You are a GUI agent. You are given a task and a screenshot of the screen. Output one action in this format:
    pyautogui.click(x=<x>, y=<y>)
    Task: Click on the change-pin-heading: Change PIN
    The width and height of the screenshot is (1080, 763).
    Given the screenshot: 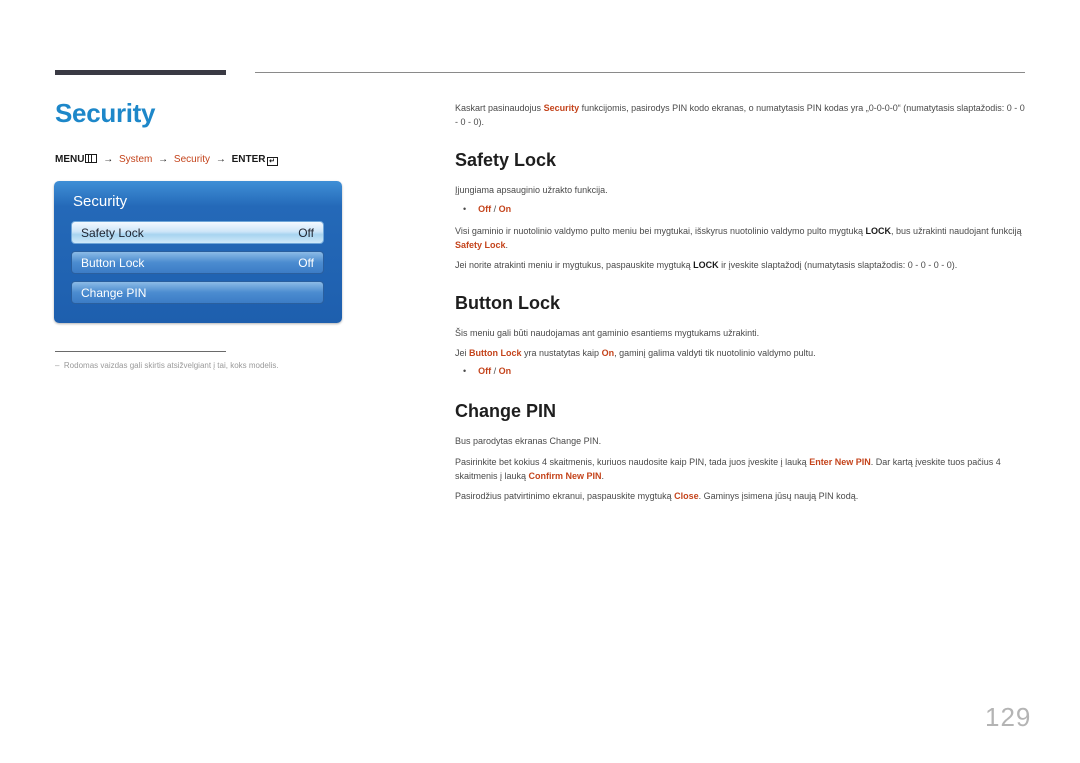 What is the action you would take?
    pyautogui.click(x=506, y=411)
    